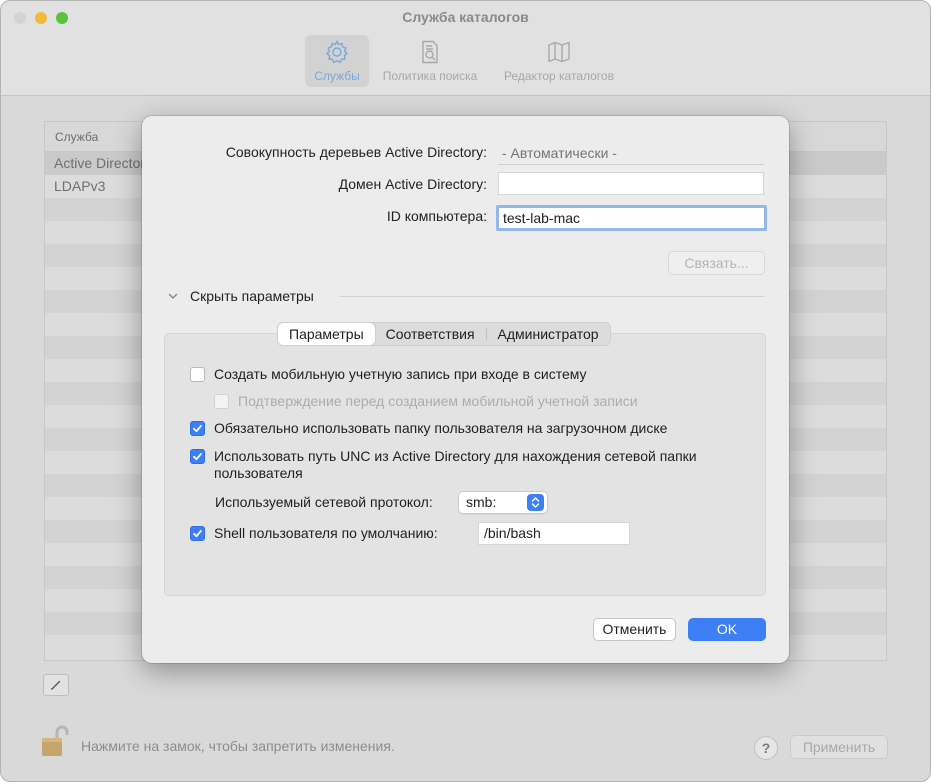 This screenshot has height=782, width=931. Describe the element at coordinates (465, 17) in the screenshot. I see `window-title: Служба каталогов` at that location.